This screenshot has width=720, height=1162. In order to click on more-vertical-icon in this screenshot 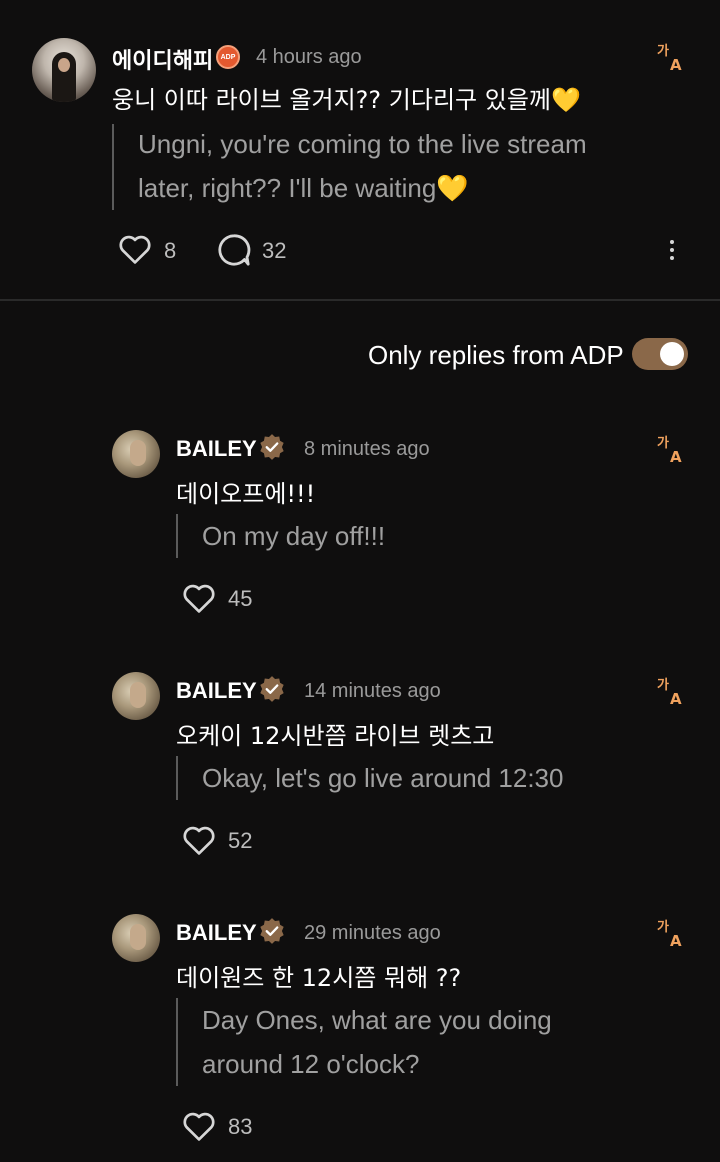, I will do `click(672, 250)`.